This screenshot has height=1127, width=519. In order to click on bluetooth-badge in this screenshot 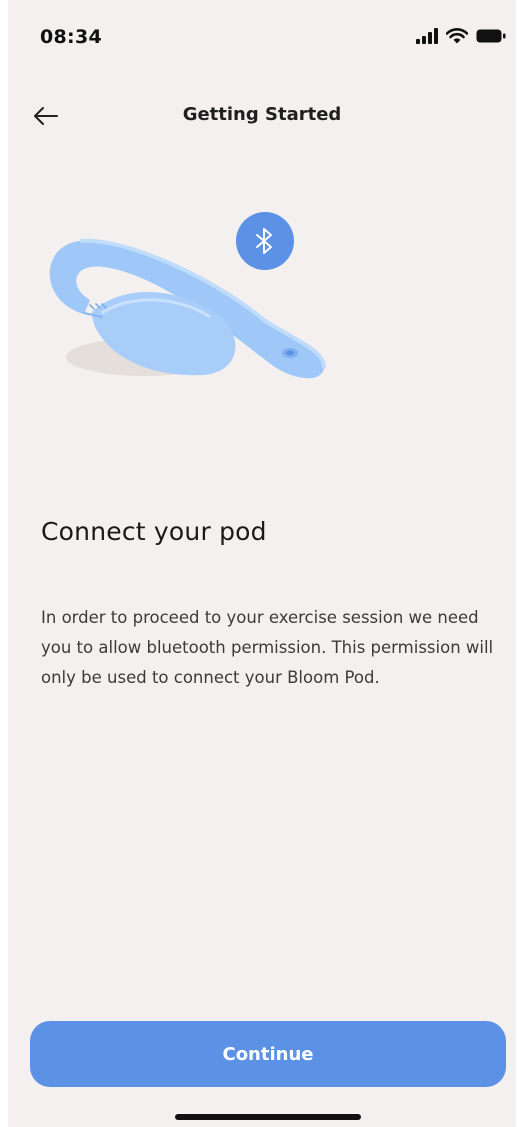, I will do `click(265, 241)`.